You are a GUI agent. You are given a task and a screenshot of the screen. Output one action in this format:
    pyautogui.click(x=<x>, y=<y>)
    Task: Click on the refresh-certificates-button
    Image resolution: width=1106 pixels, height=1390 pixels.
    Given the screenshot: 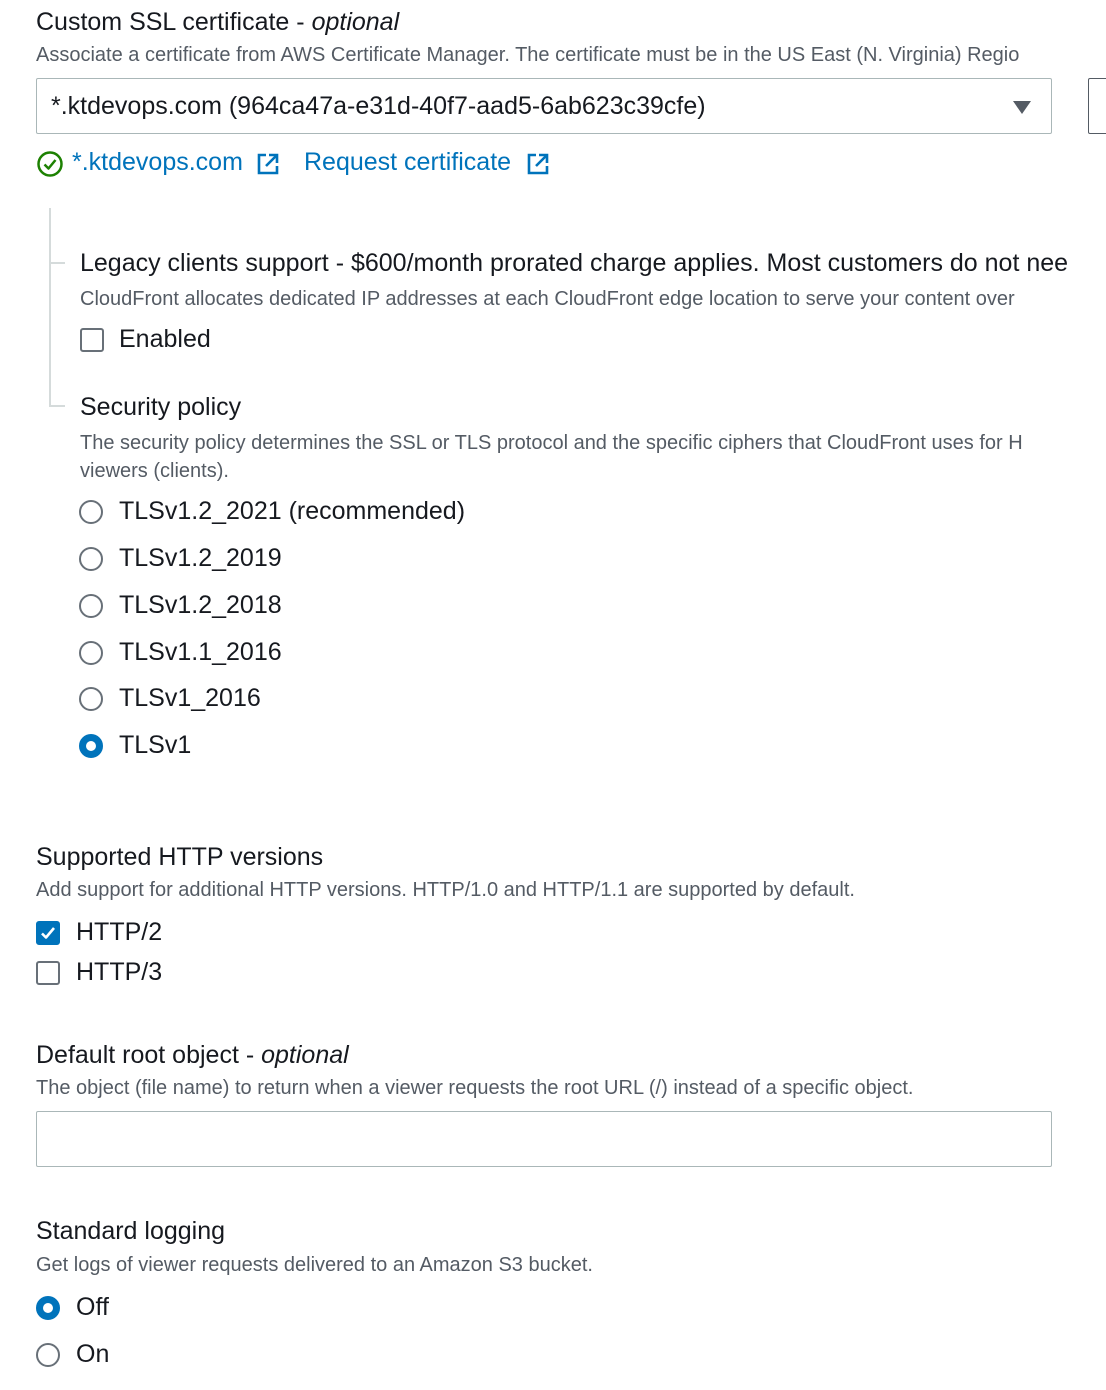 What is the action you would take?
    pyautogui.click(x=1097, y=106)
    